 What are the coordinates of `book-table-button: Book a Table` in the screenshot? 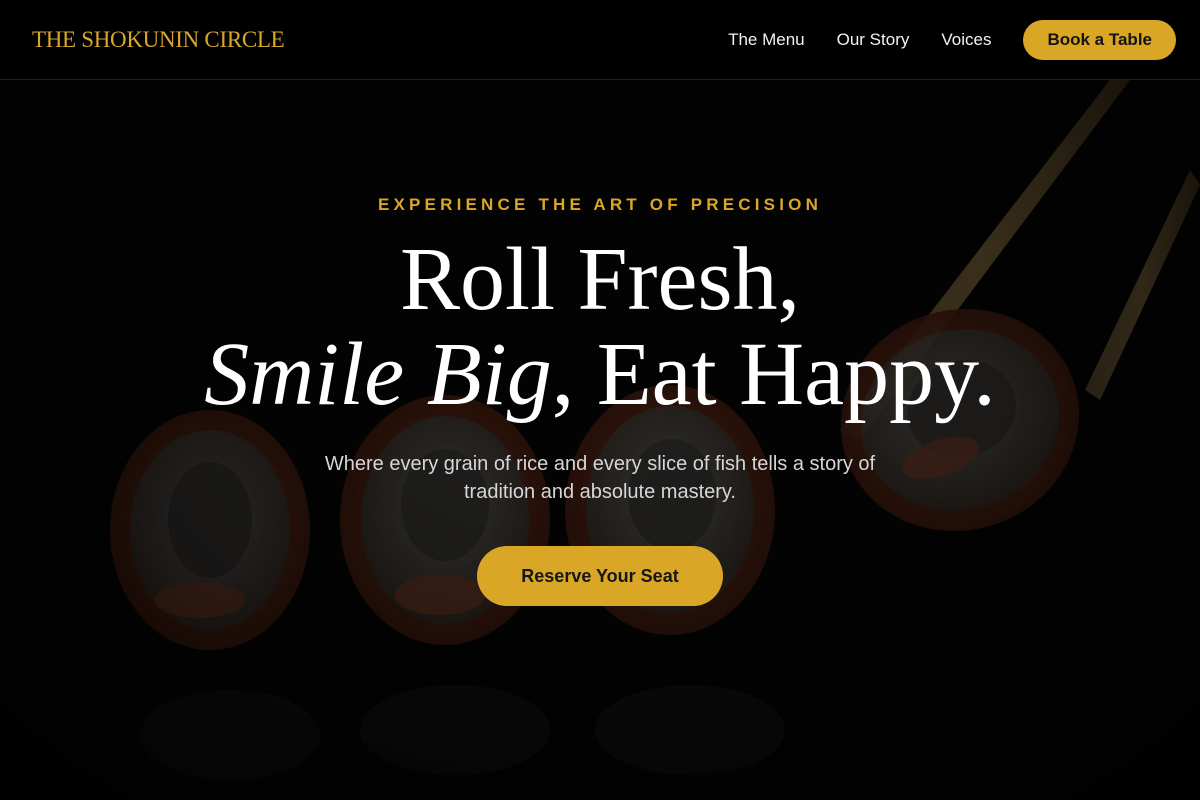 It's located at (1099, 39).